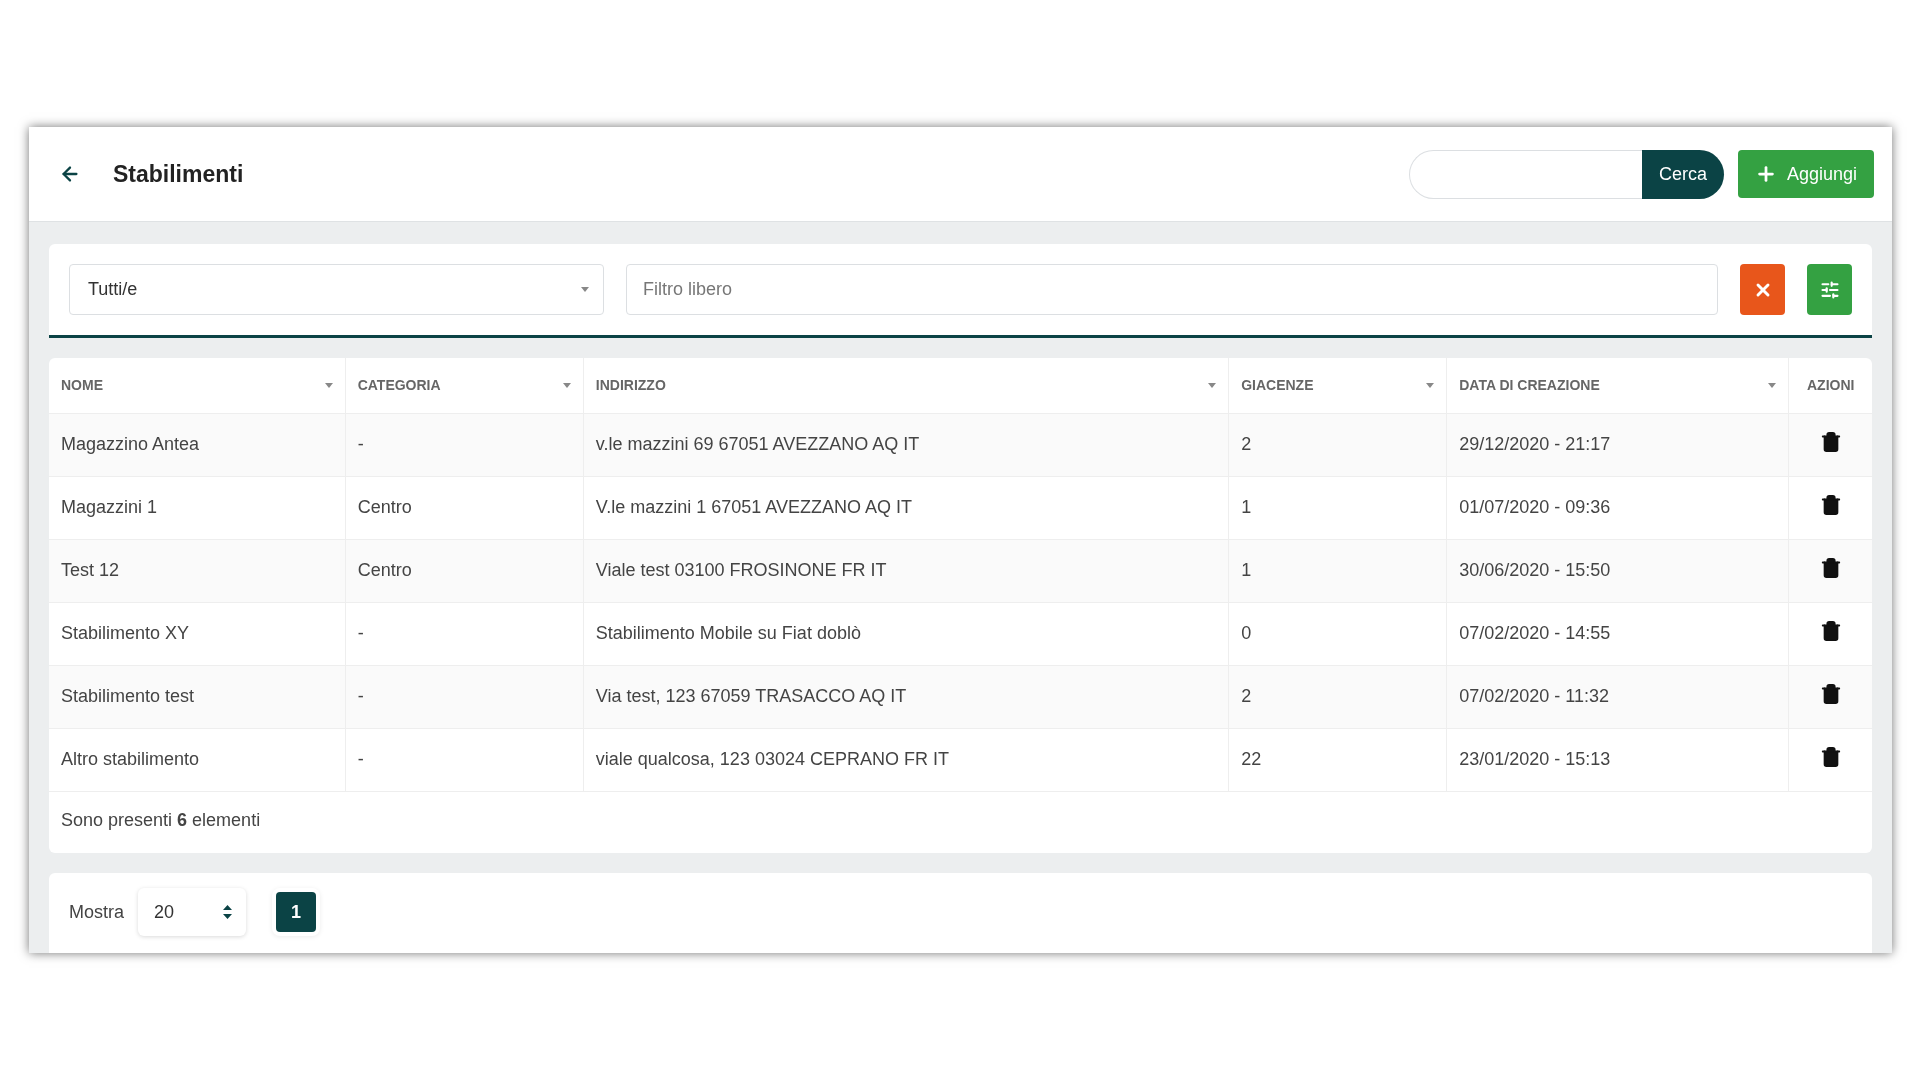 The image size is (1920, 1080). Describe the element at coordinates (128, 696) in the screenshot. I see `table-cell: Stabilimento test` at that location.